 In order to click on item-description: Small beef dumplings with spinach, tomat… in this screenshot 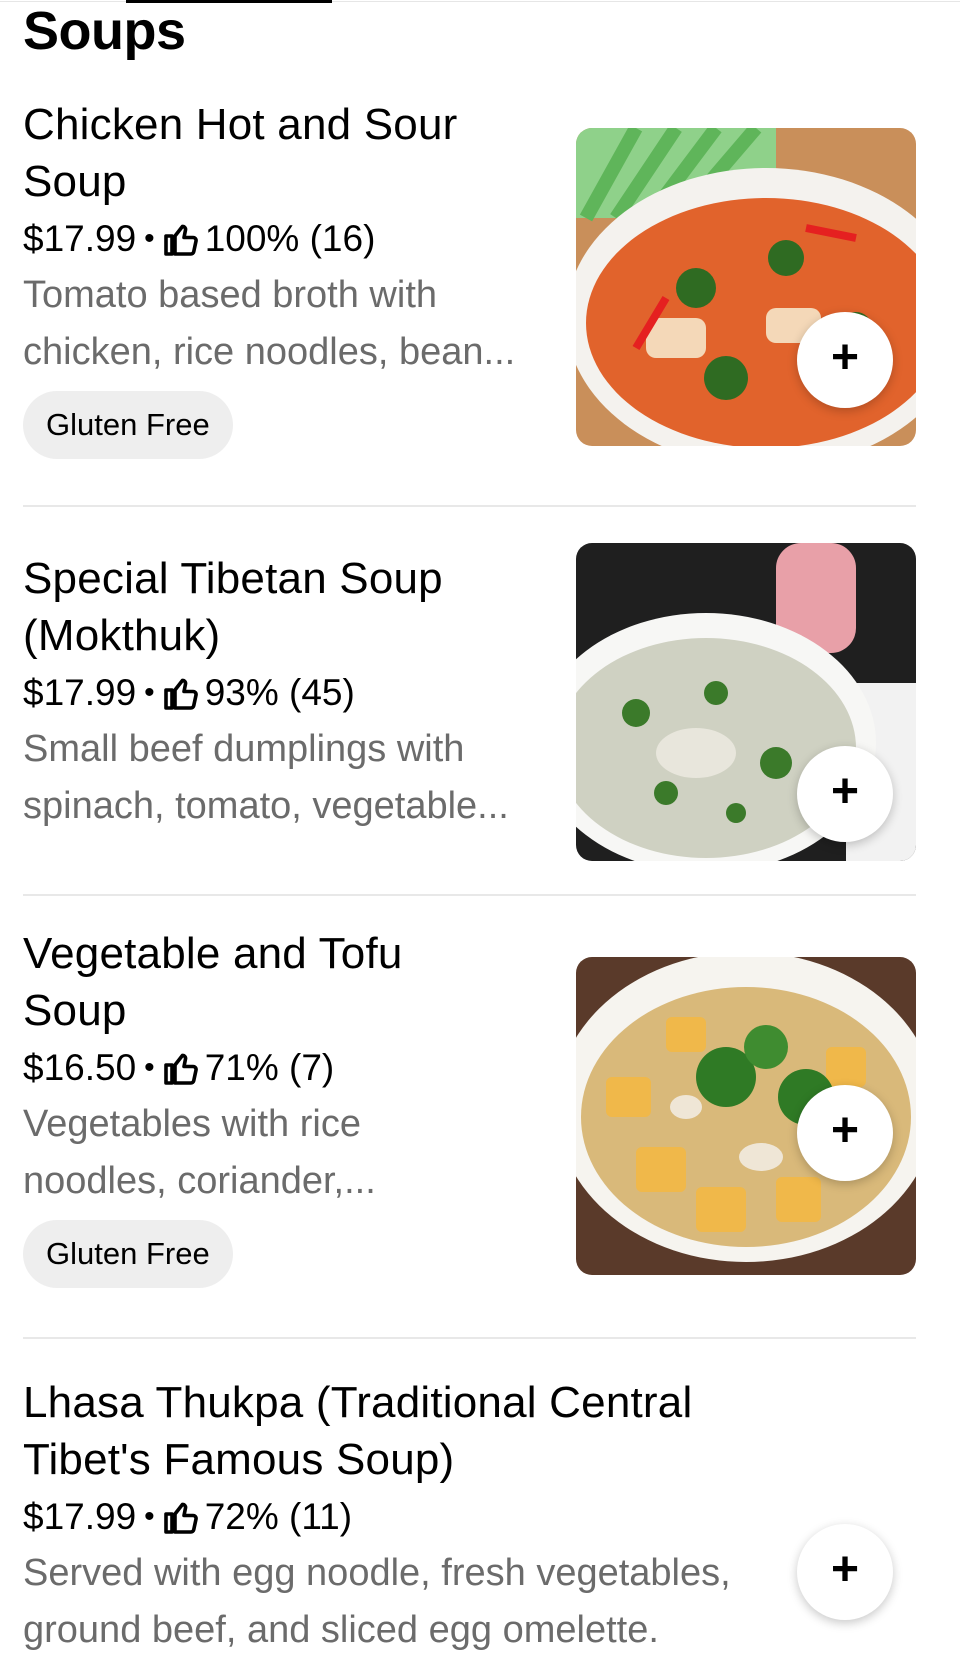, I will do `click(266, 777)`.